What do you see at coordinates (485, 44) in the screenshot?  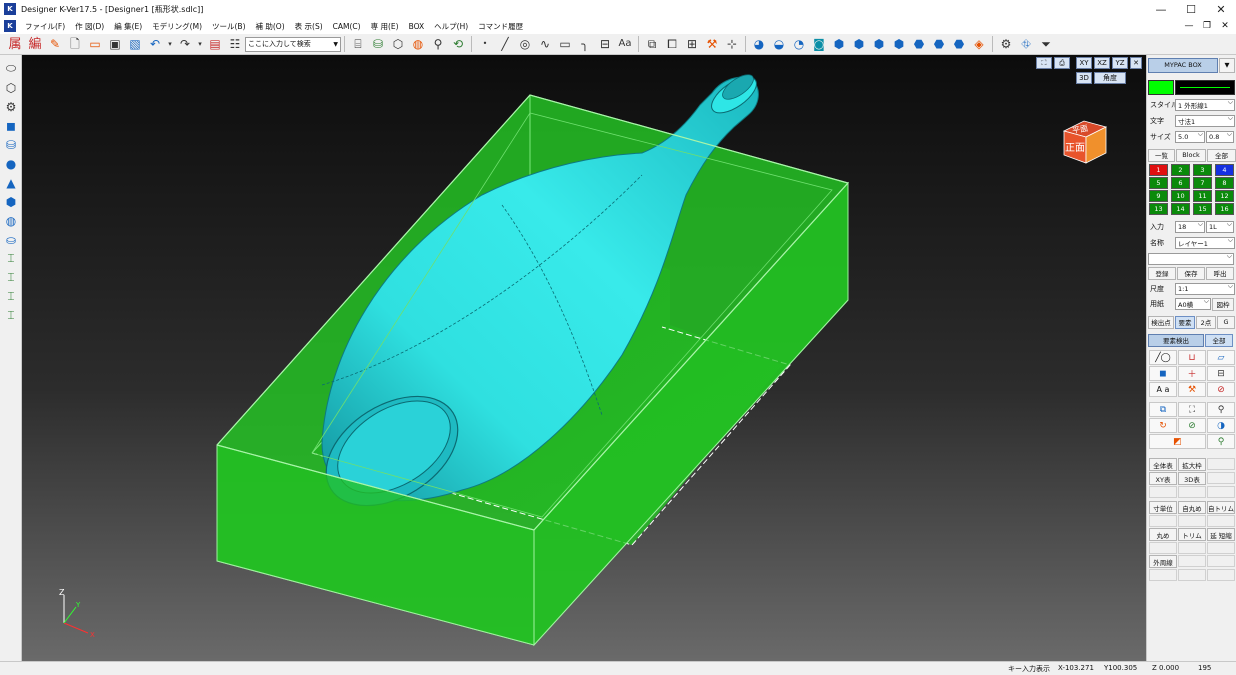 I see `point-icon: •` at bounding box center [485, 44].